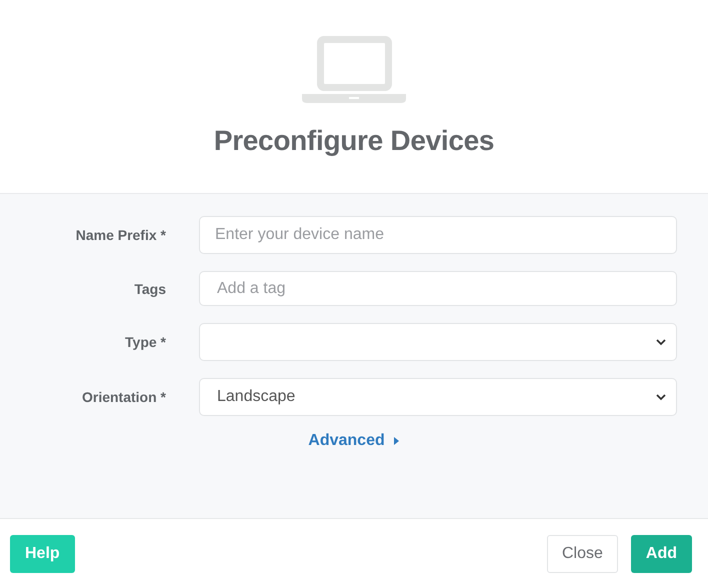  Describe the element at coordinates (438, 288) in the screenshot. I see `tag-field: Add a tag` at that location.